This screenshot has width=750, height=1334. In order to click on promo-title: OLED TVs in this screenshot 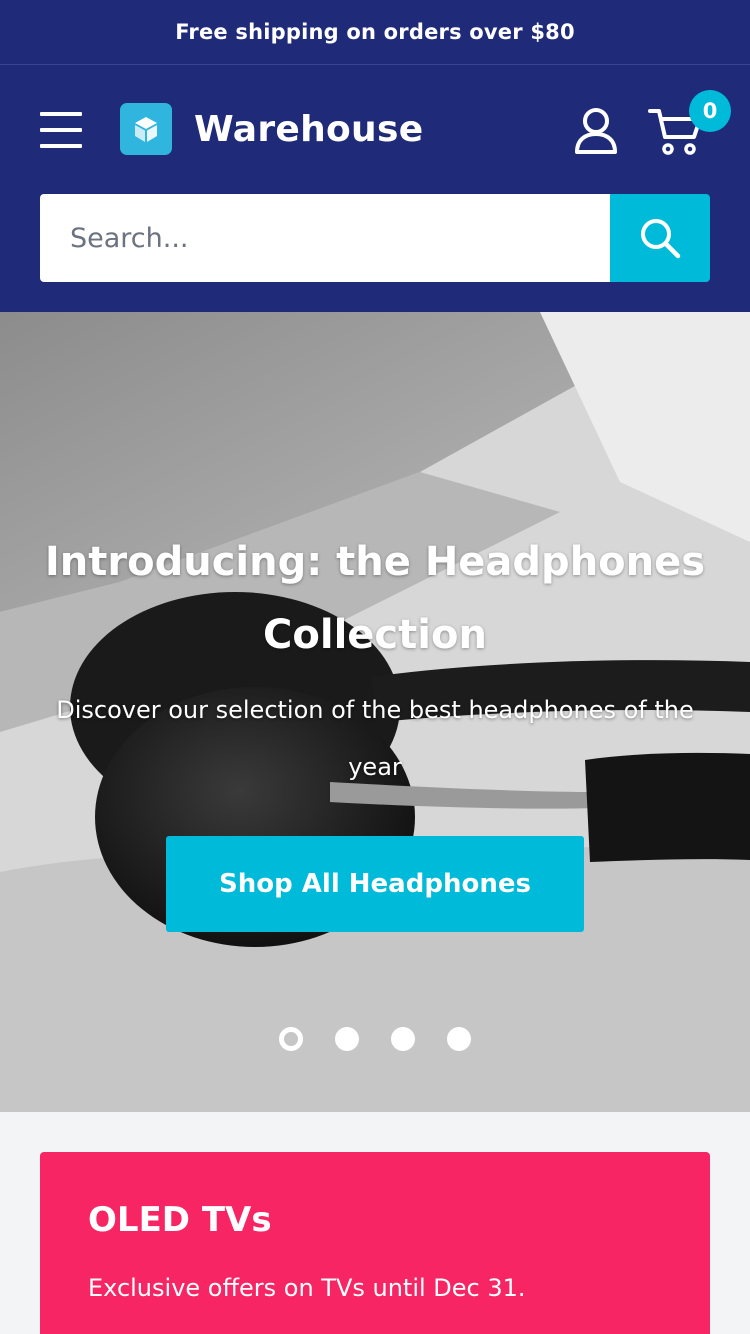, I will do `click(180, 1220)`.